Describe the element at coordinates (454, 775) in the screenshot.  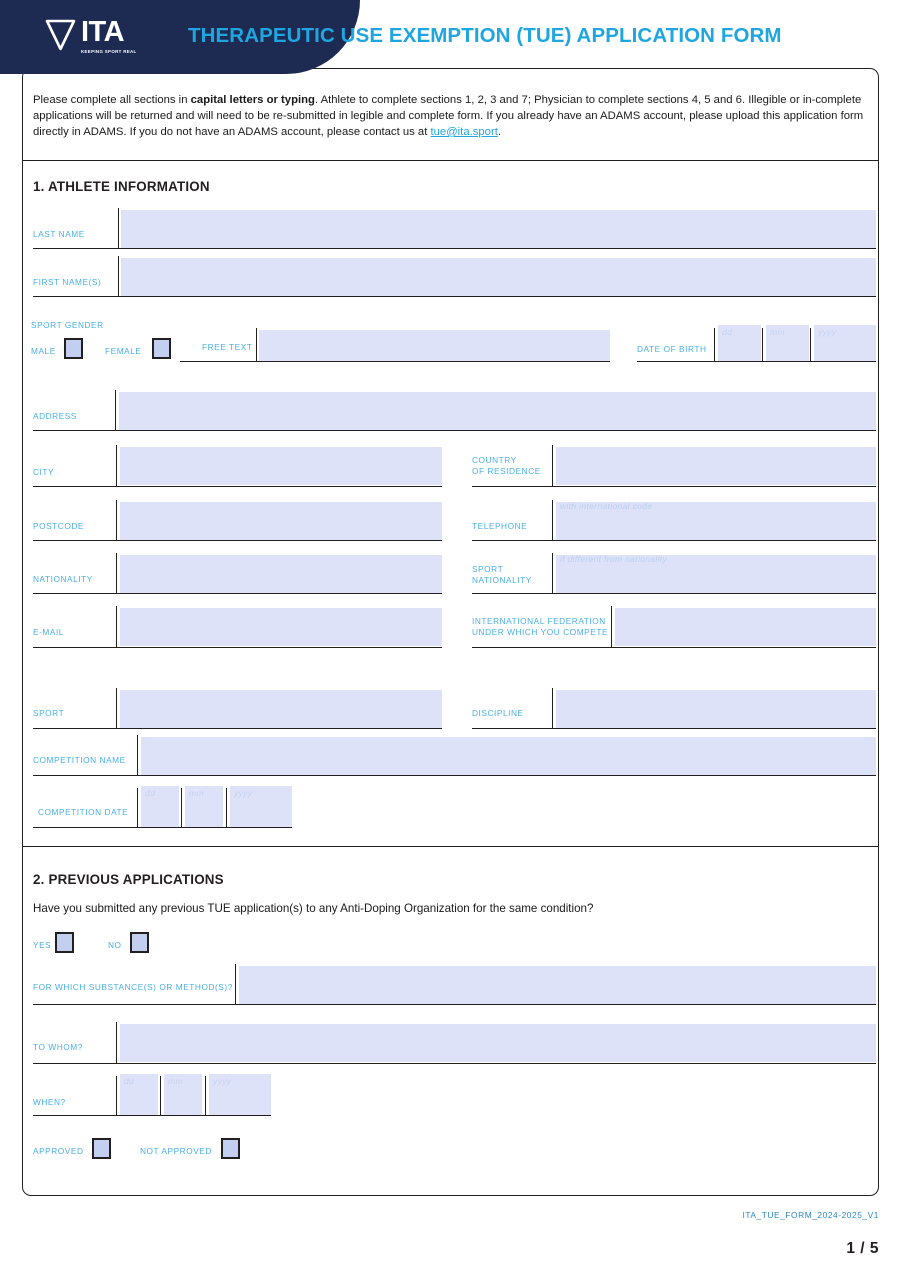
I see `rule-h-competition-name` at that location.